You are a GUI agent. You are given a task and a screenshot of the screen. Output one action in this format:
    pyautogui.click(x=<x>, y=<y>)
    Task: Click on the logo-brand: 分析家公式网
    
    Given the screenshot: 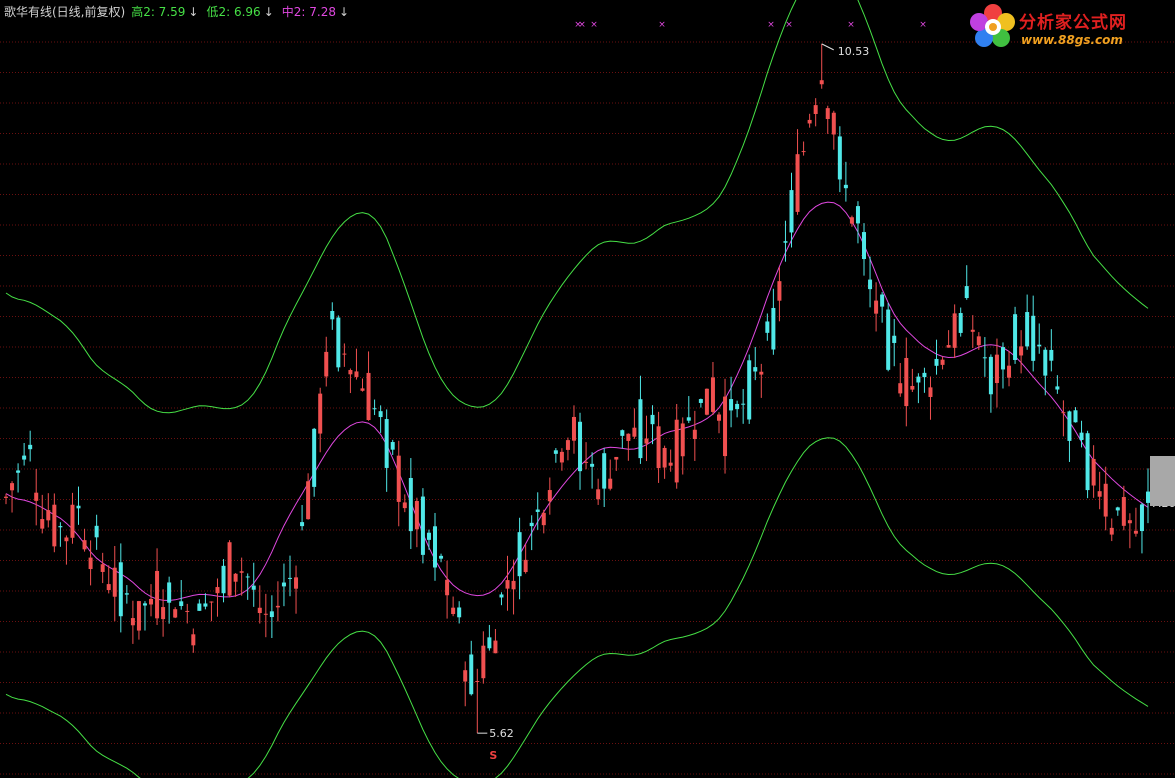 What is the action you would take?
    pyautogui.click(x=1073, y=23)
    